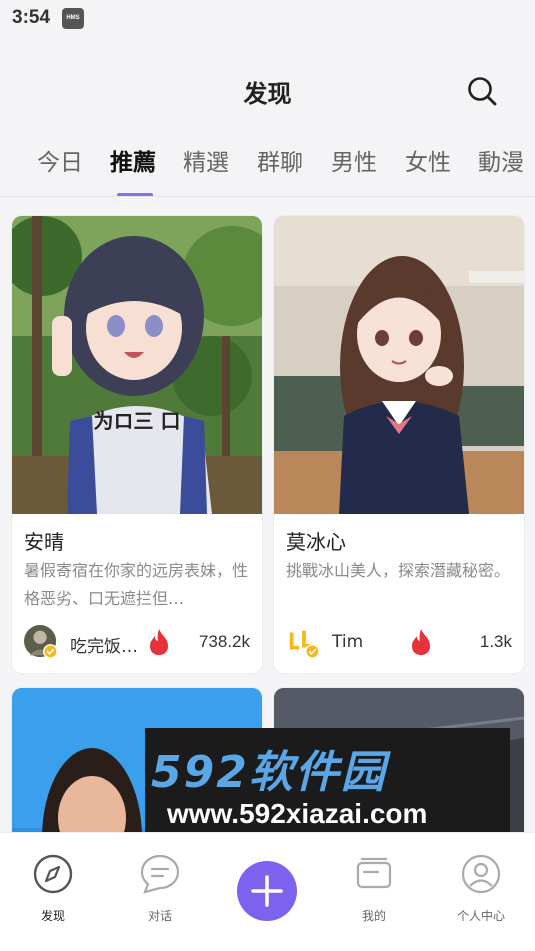 This screenshot has height=951, width=535. I want to click on nav-chat: 对话, so click(160, 888).